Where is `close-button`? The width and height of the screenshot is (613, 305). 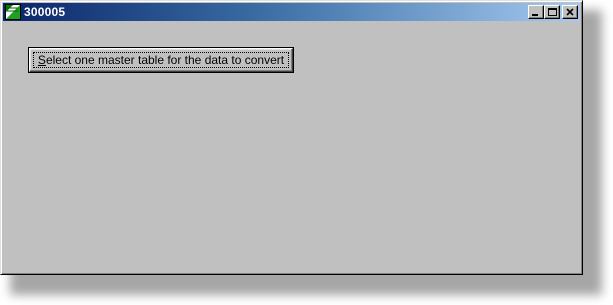
close-button is located at coordinates (570, 12).